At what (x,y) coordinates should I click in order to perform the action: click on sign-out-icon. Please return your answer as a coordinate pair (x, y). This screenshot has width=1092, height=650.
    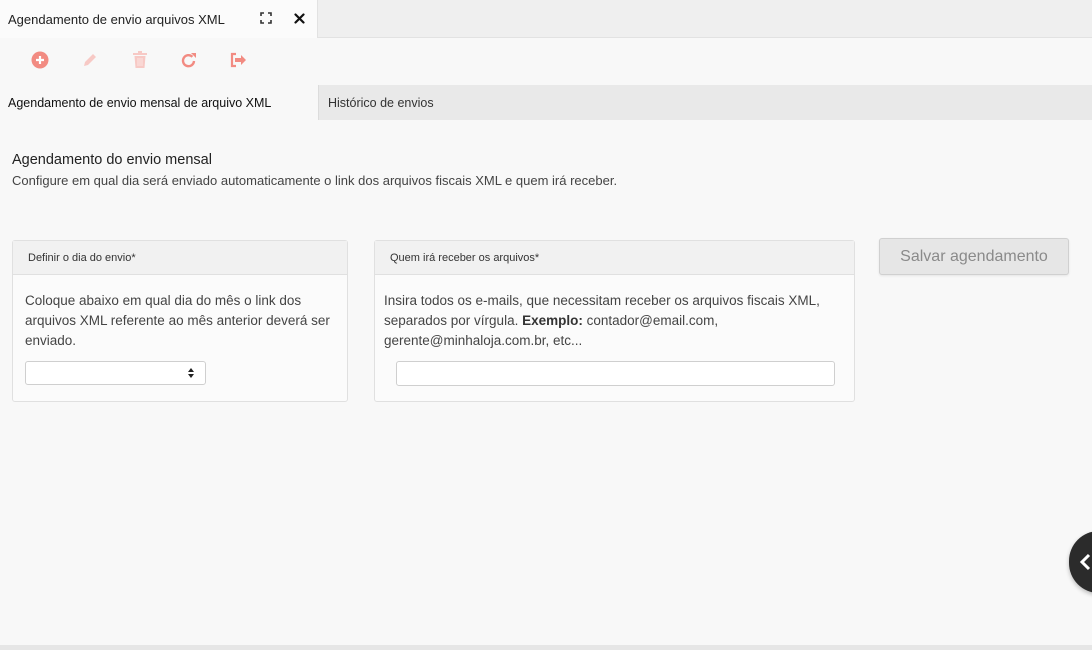
    Looking at the image, I should click on (238, 60).